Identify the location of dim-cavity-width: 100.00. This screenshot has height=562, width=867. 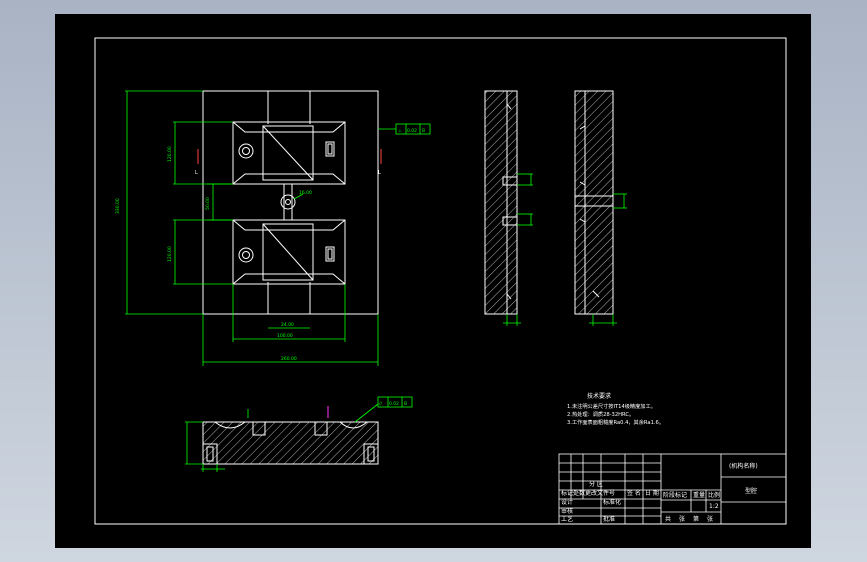
(285, 336).